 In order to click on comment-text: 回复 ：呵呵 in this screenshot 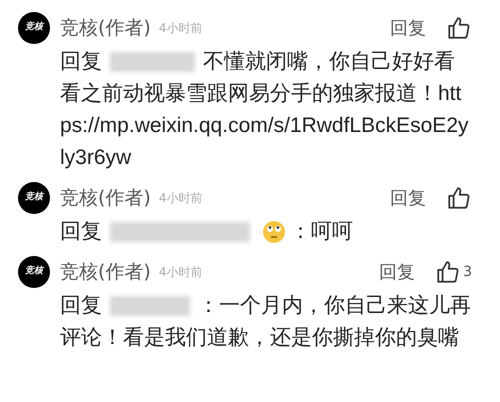, I will do `click(207, 232)`.